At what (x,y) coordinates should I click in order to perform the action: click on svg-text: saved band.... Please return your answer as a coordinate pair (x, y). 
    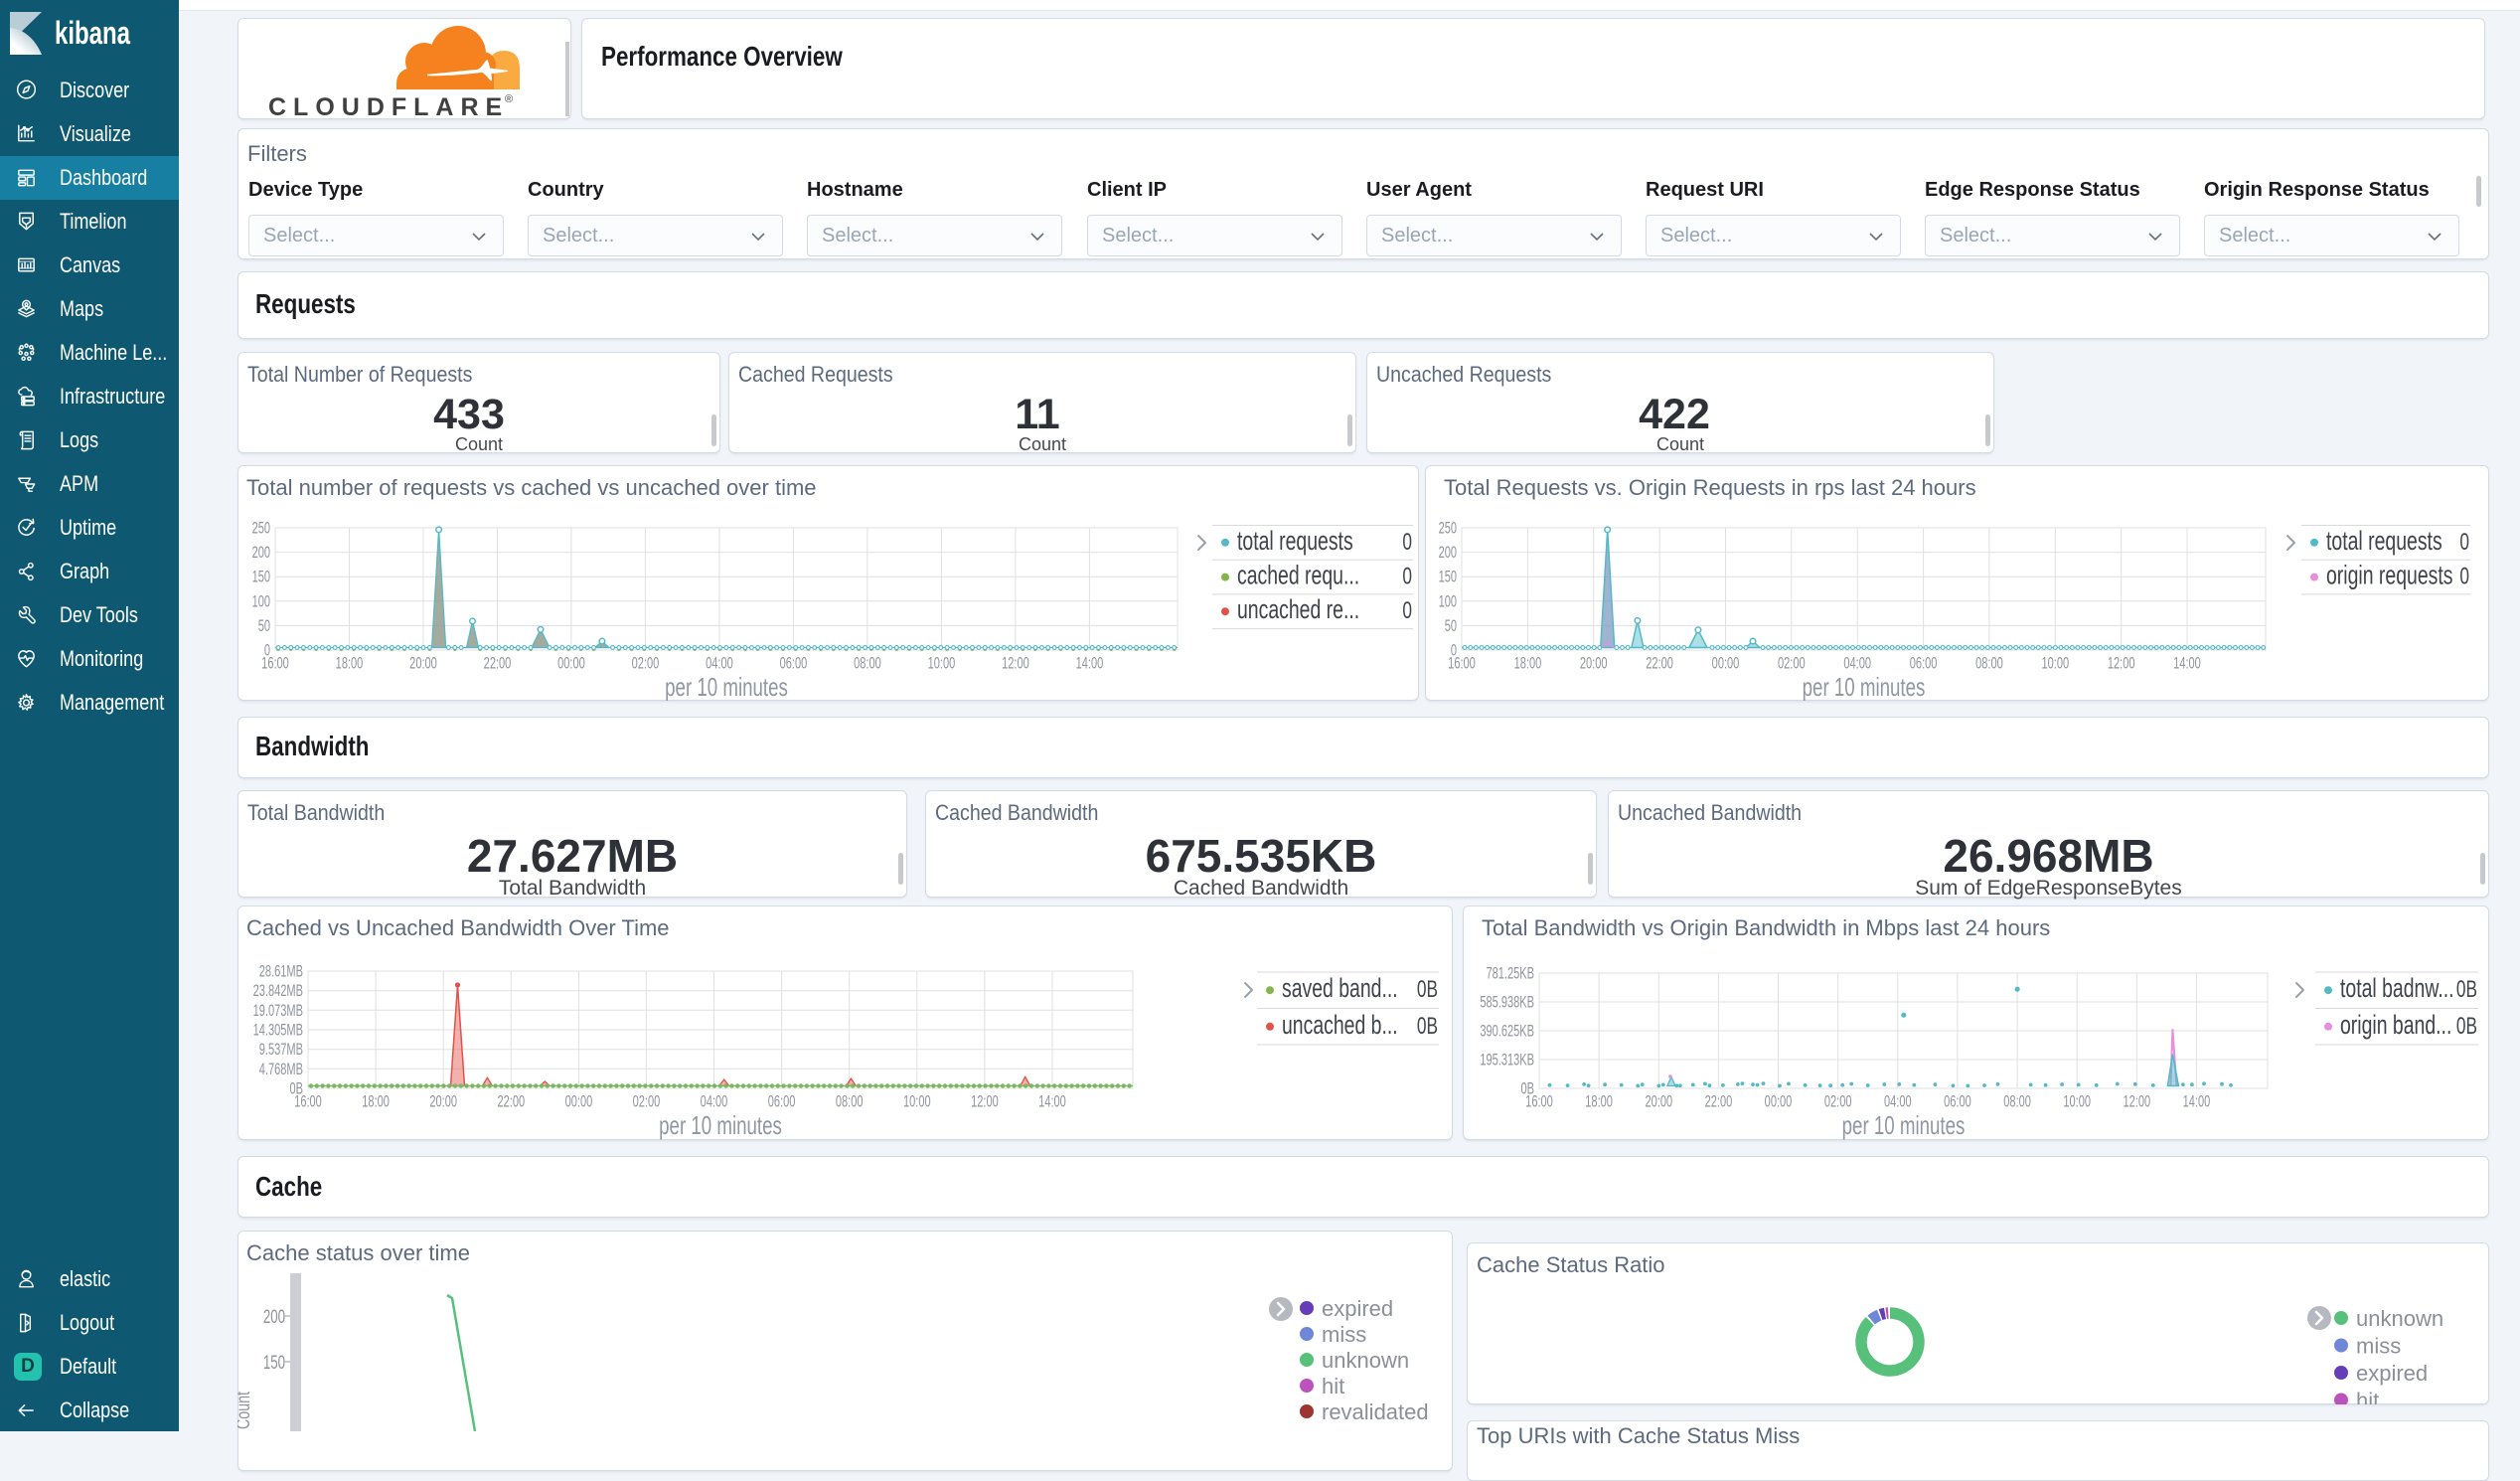
    Looking at the image, I should click on (1340, 988).